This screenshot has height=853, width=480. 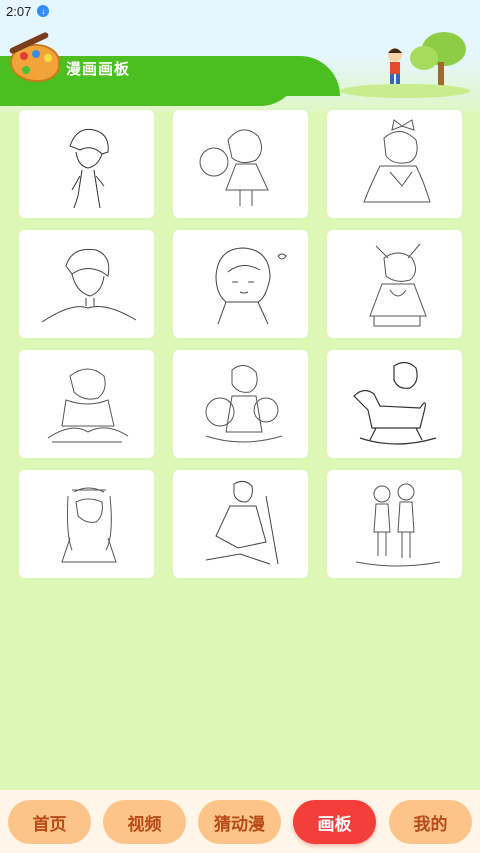 What do you see at coordinates (240, 67) in the screenshot?
I see `header: 漫画画板` at bounding box center [240, 67].